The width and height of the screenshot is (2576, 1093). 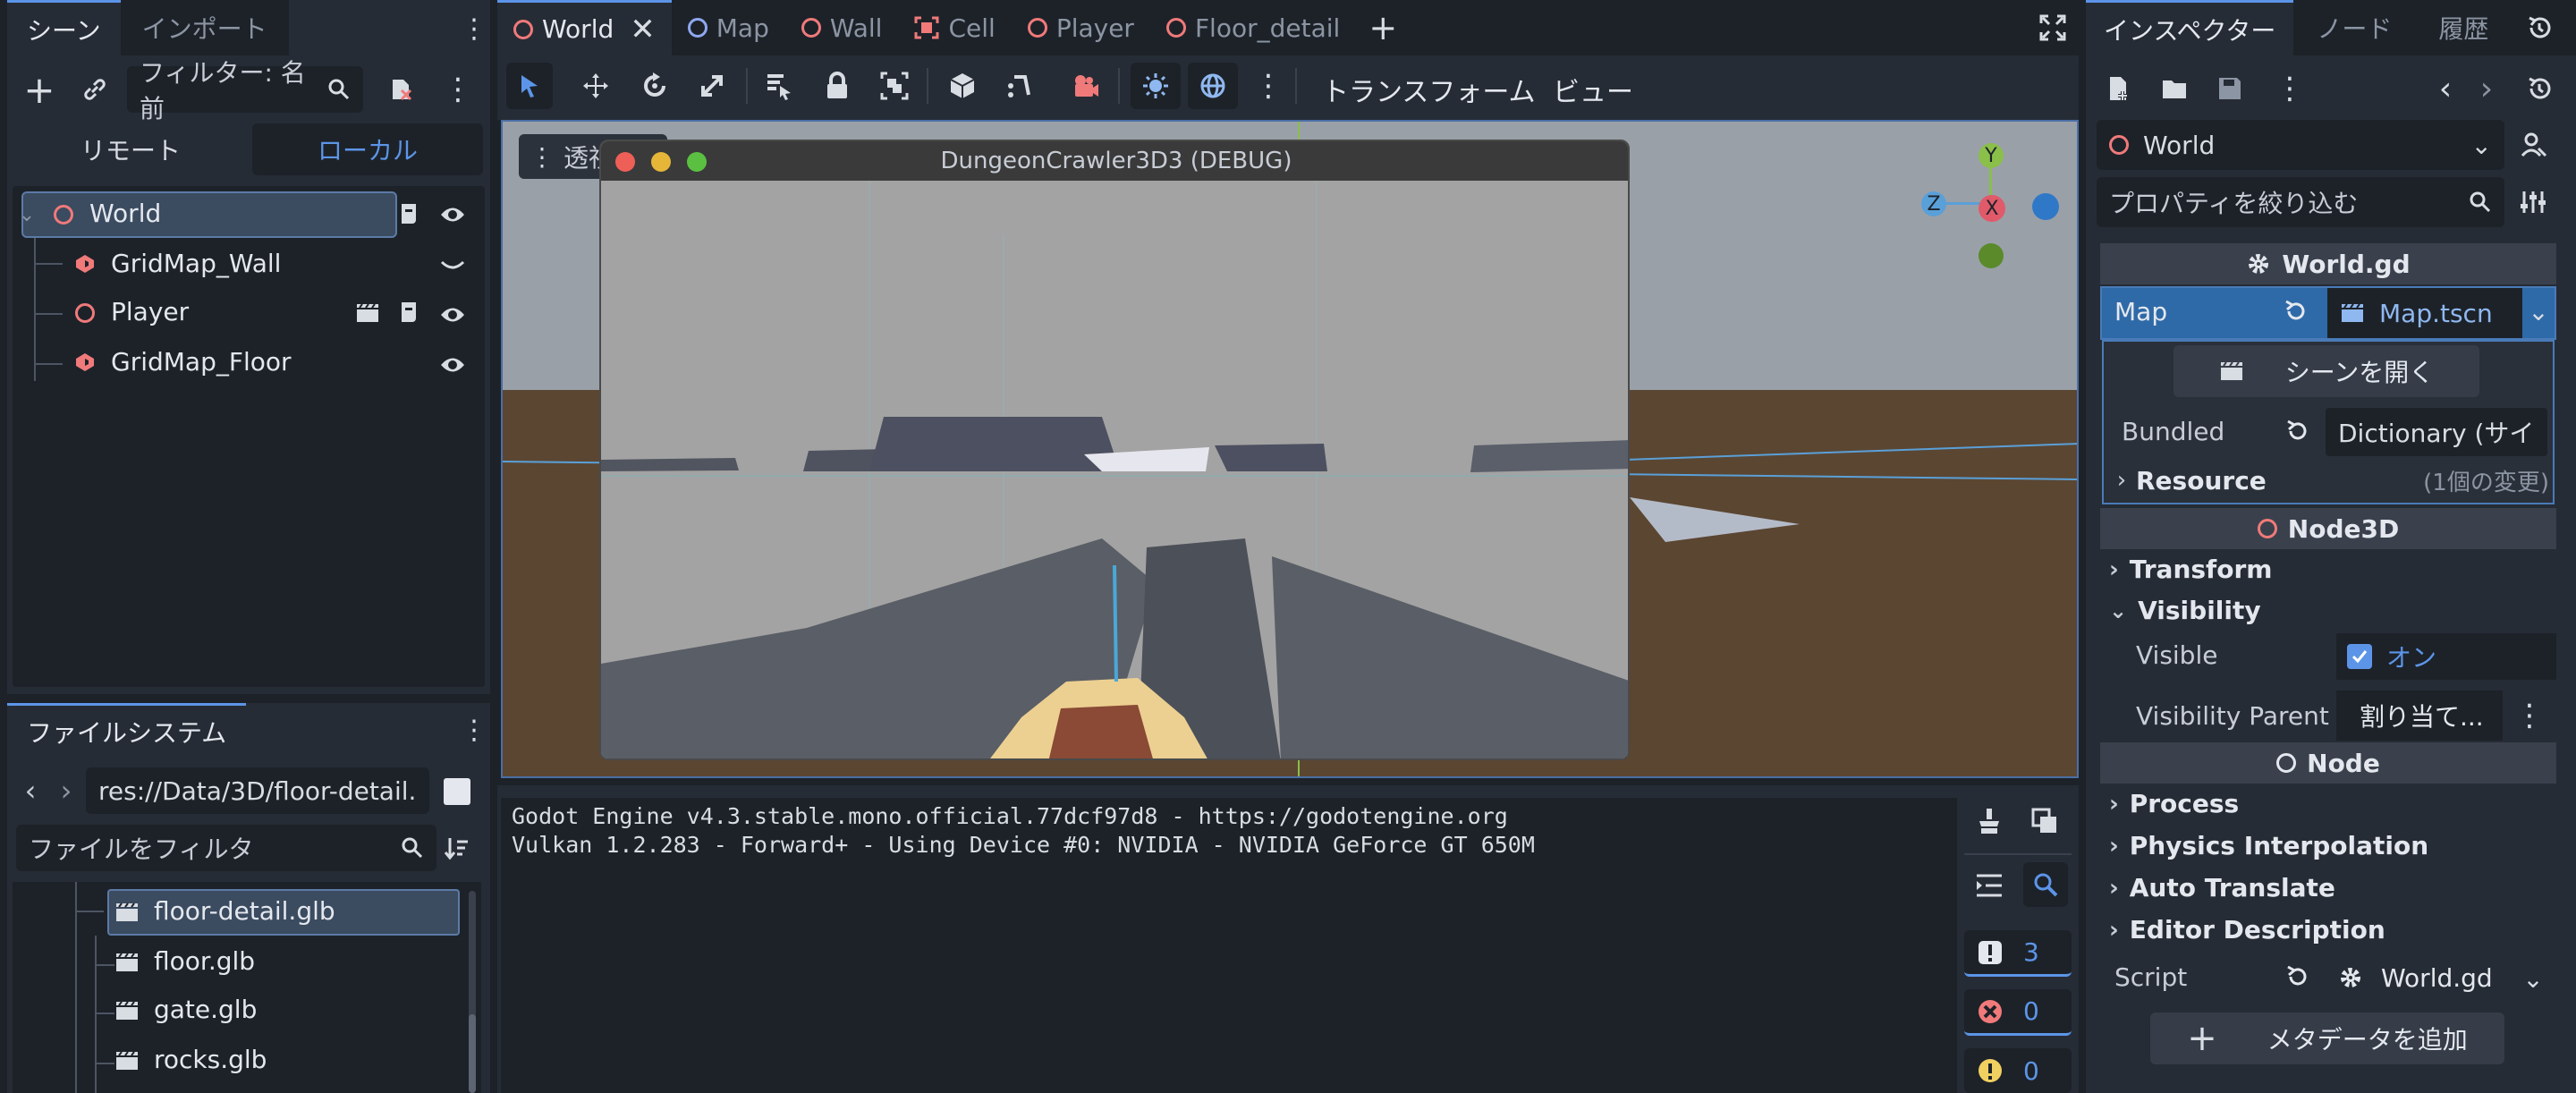 I want to click on collapse-arrow-icon: ⌄, so click(x=27, y=215).